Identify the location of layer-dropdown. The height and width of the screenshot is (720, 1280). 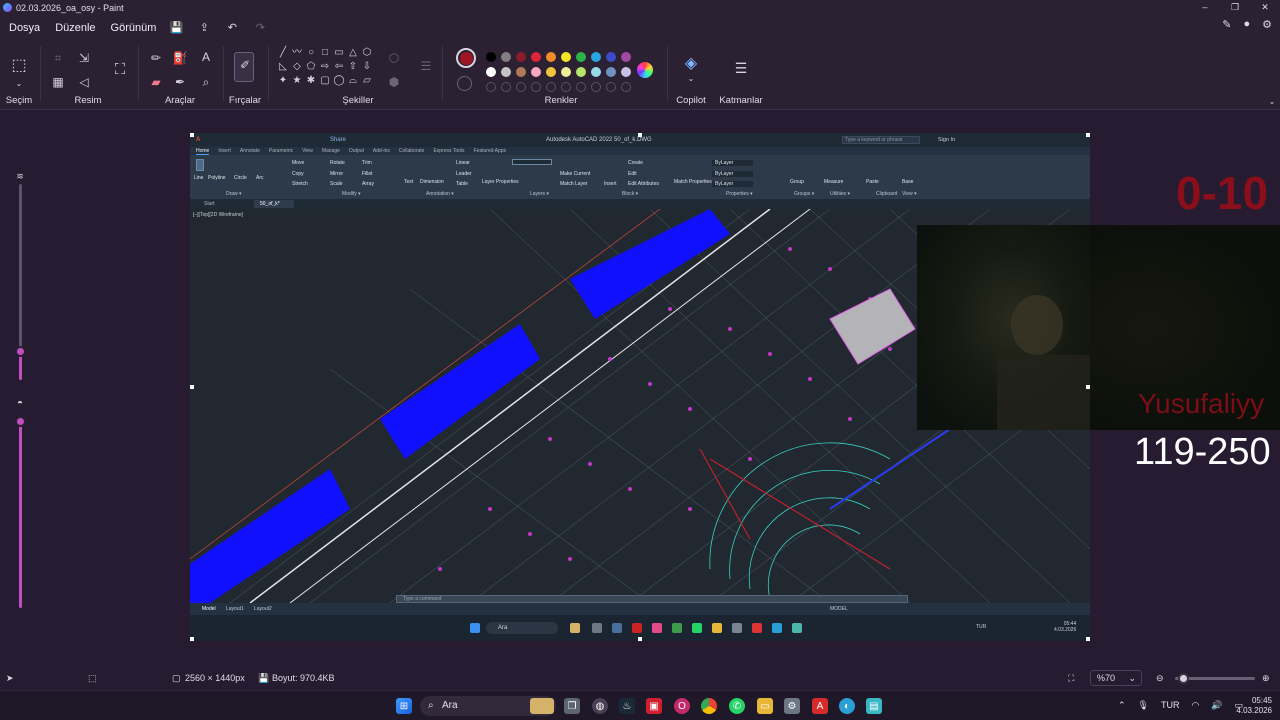
(532, 162).